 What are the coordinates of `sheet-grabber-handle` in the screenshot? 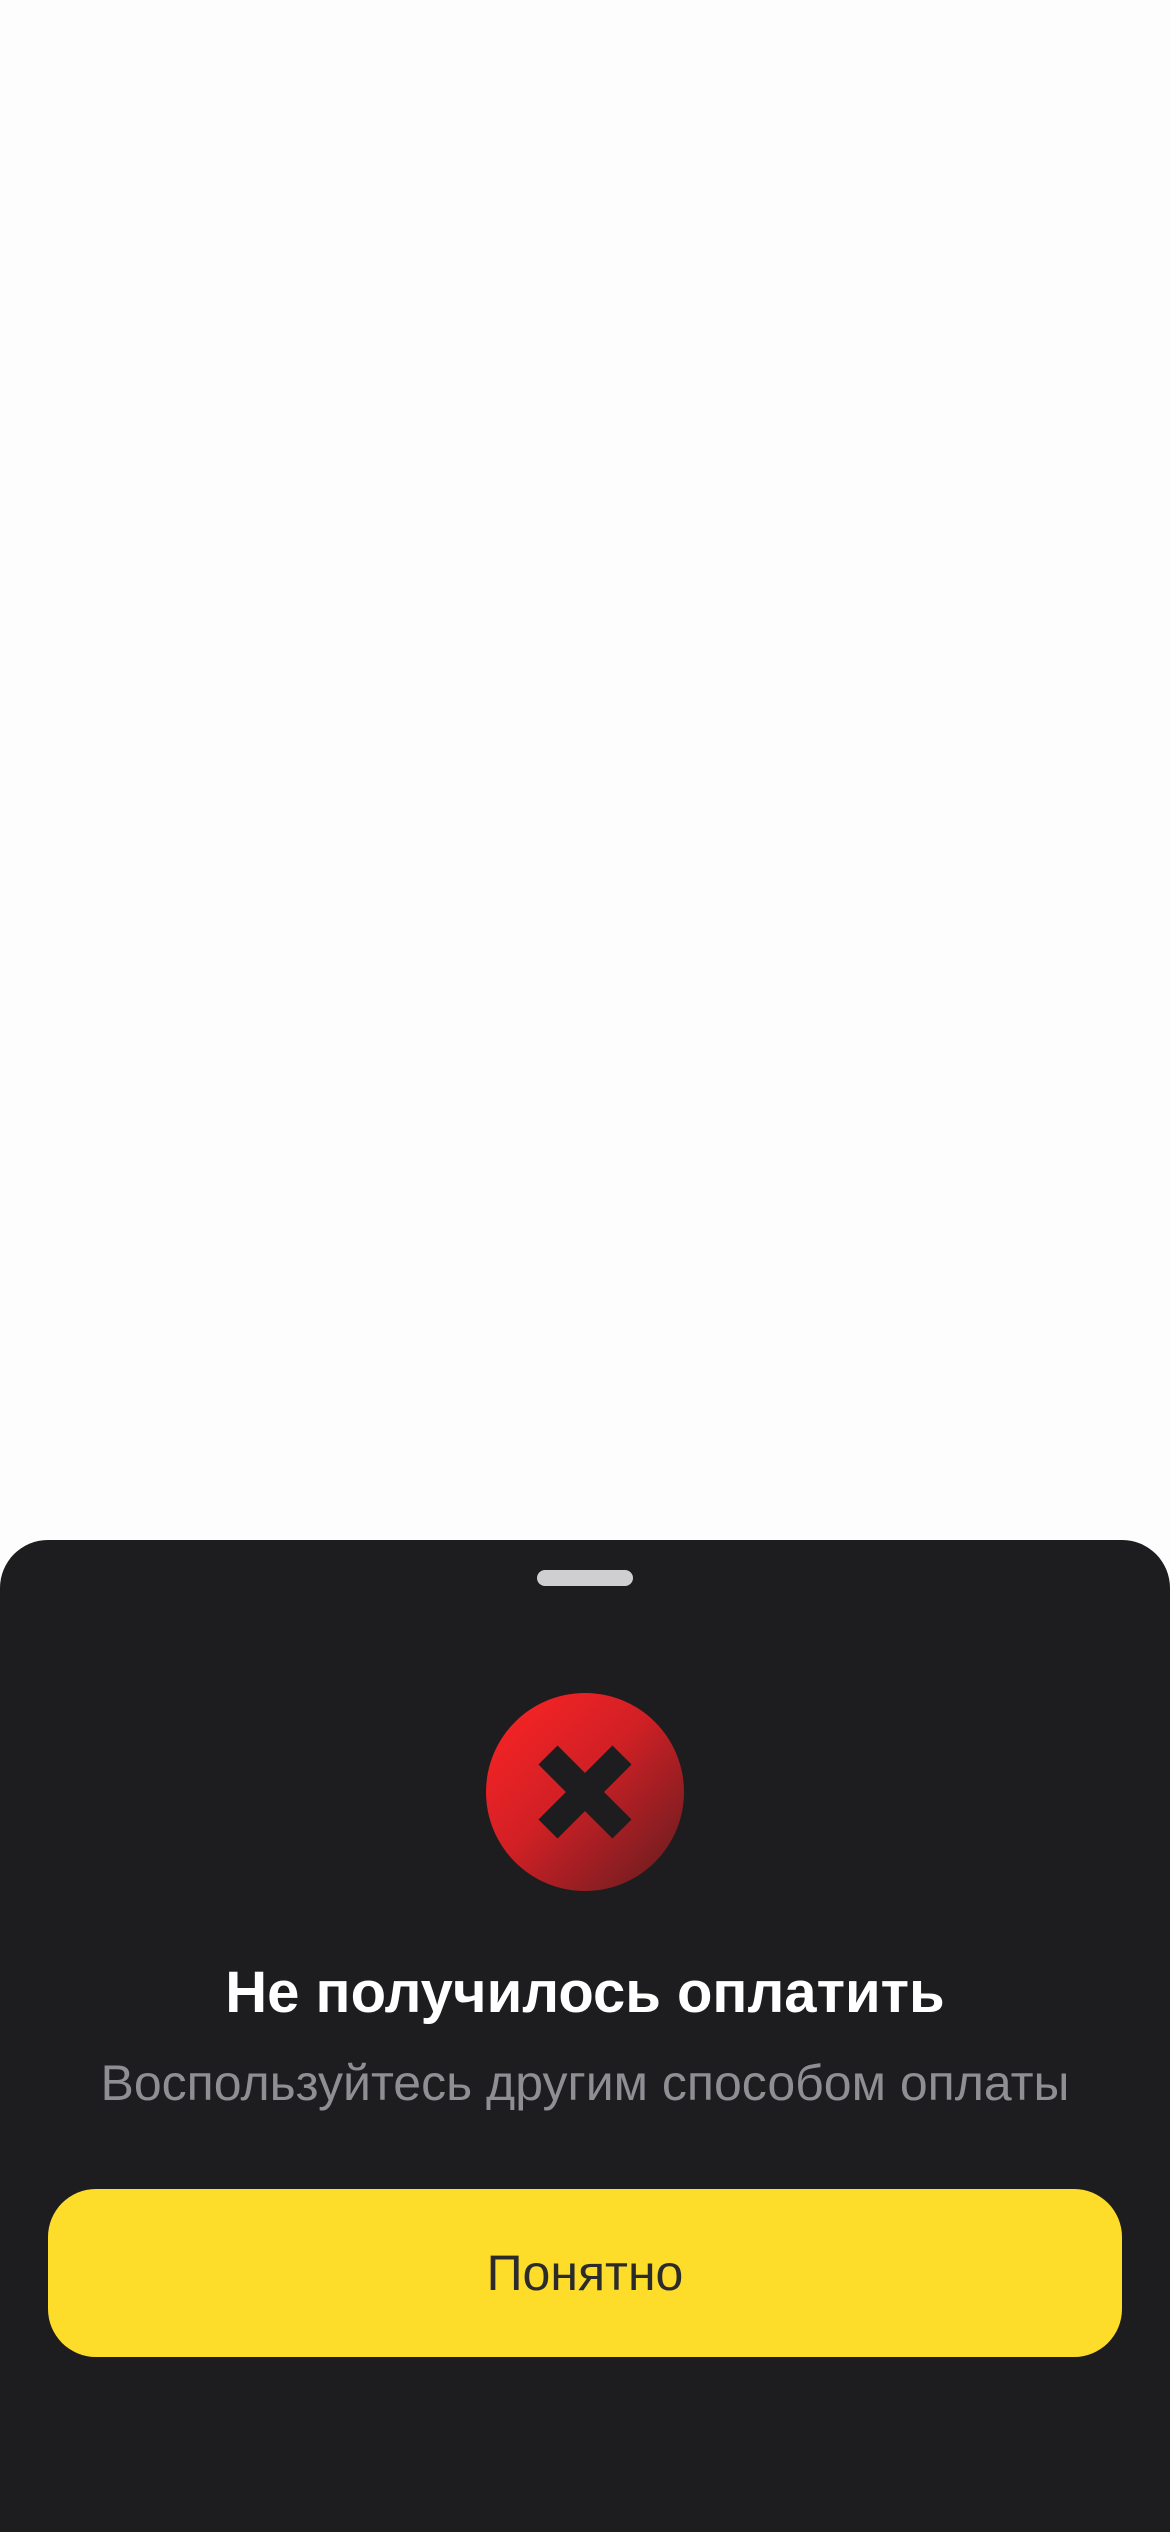 It's located at (585, 1578).